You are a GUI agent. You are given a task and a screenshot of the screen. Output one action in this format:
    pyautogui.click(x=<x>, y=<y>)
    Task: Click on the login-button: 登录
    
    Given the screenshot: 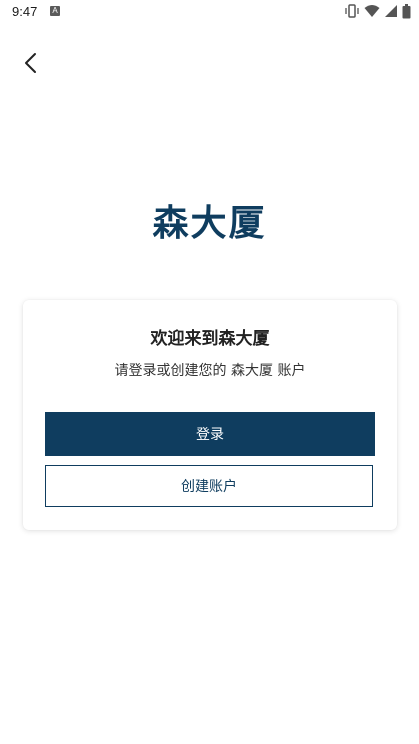 What is the action you would take?
    pyautogui.click(x=210, y=434)
    